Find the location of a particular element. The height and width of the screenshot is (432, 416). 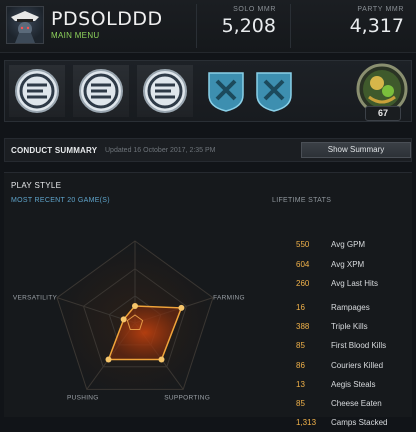

party-mmr-label: PARTY MMR is located at coordinates (380, 9).